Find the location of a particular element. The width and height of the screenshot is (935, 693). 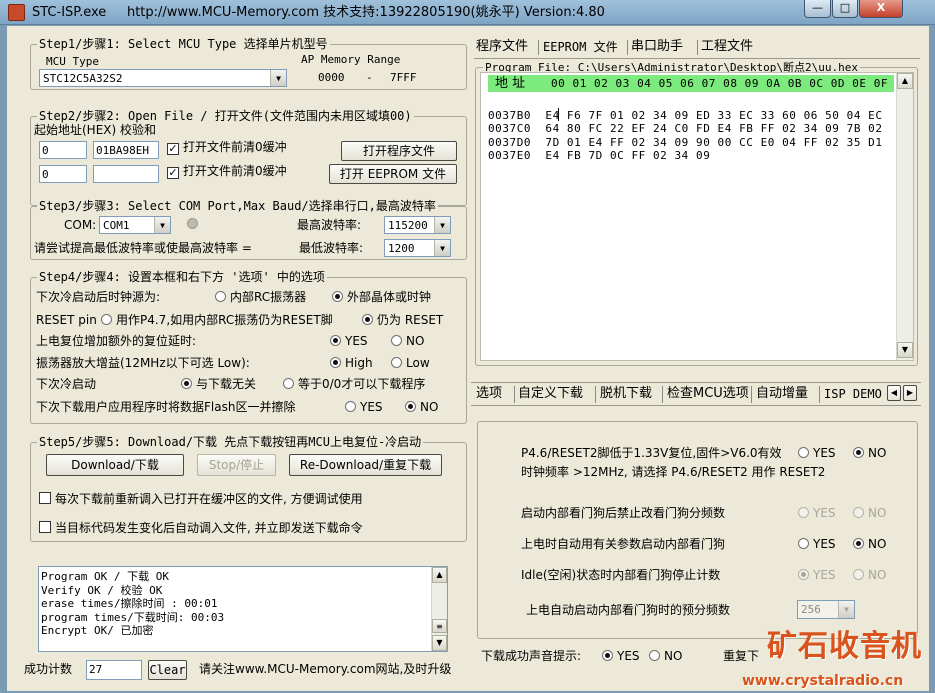

clock-internal-rc-radio: 内部RC振荡器 is located at coordinates (260, 297).